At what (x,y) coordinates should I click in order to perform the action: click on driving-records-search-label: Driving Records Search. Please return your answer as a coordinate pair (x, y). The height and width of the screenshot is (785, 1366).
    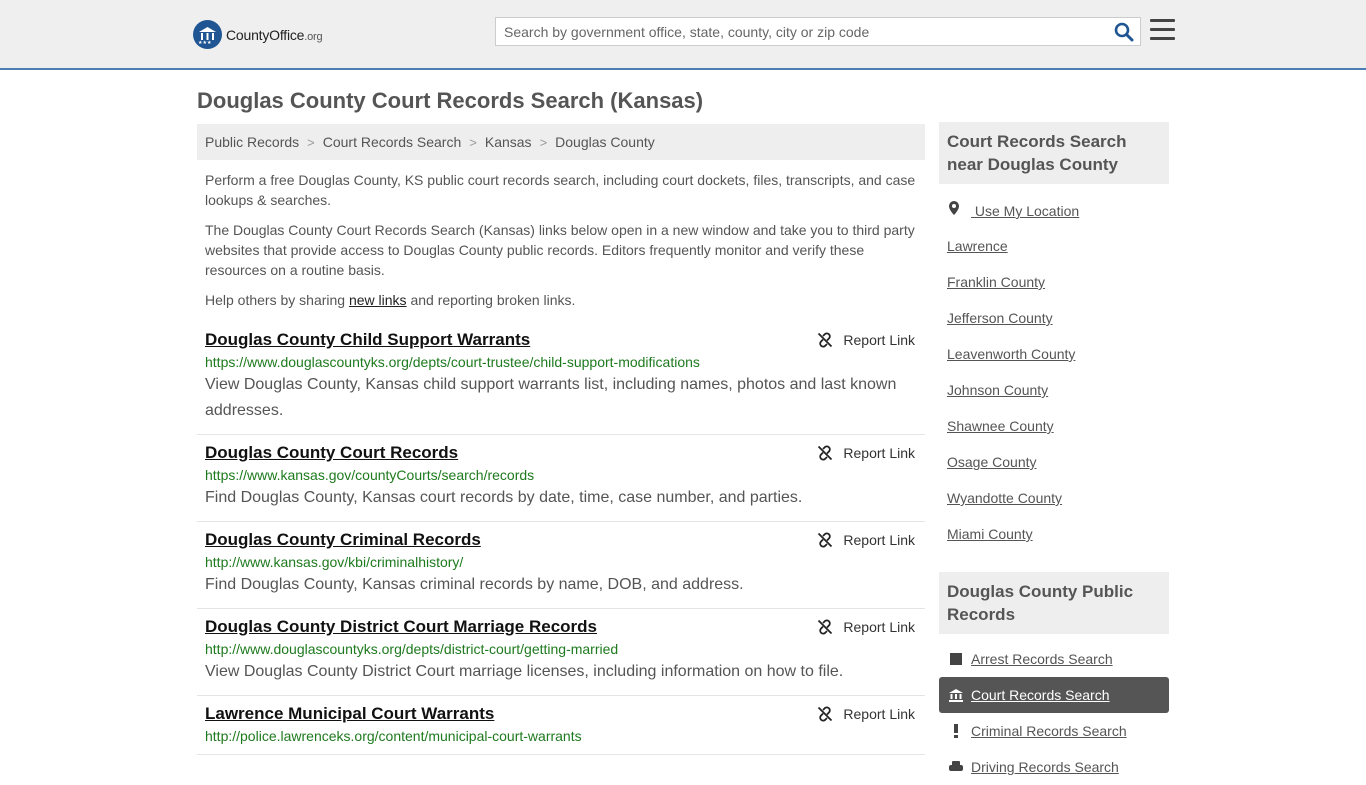
    Looking at the image, I should click on (1045, 767).